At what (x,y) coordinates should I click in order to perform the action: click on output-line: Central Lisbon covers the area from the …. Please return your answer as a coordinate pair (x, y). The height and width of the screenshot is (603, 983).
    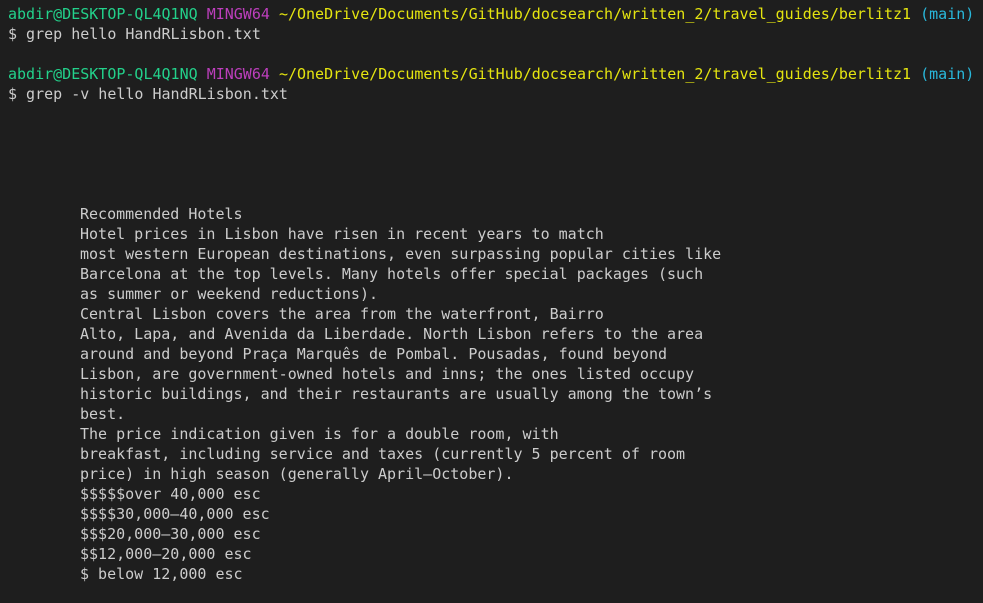
    Looking at the image, I should click on (342, 314).